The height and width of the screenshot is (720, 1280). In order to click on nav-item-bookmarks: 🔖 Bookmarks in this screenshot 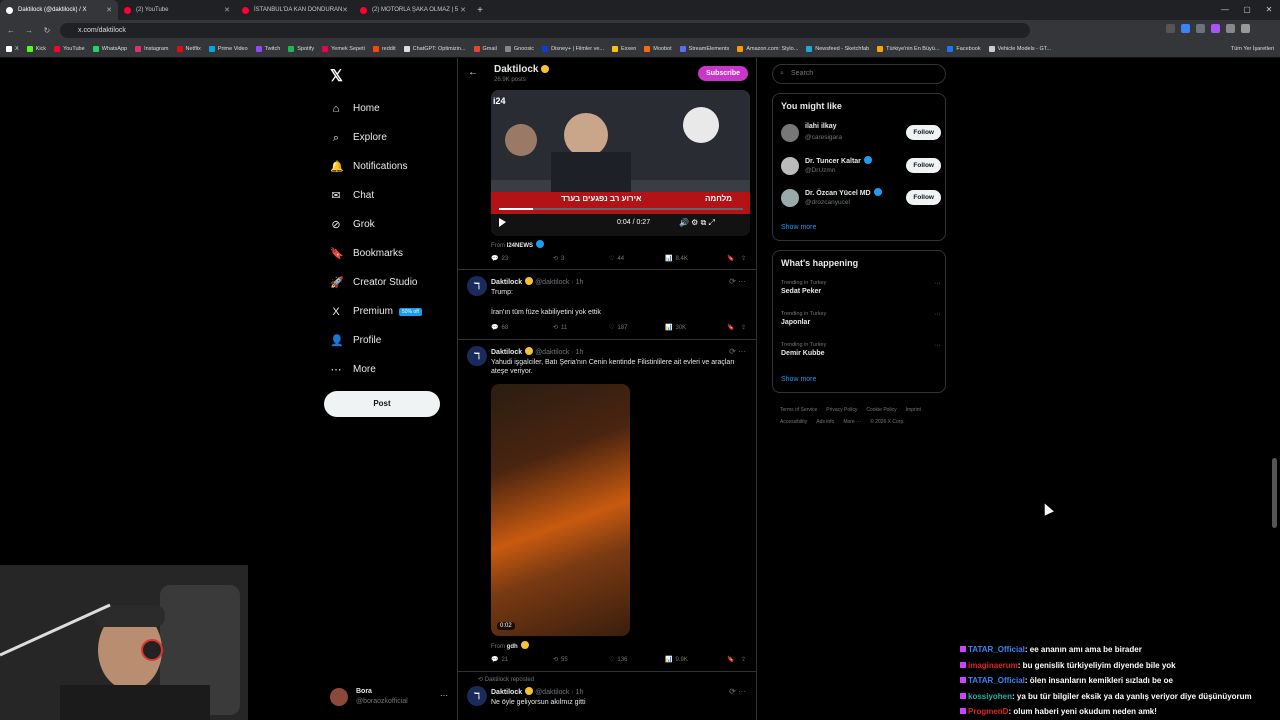, I will do `click(372, 253)`.